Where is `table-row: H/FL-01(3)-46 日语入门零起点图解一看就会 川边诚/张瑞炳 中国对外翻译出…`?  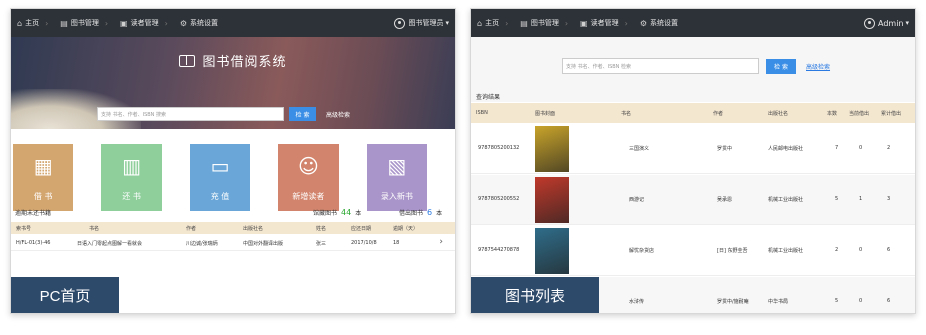
table-row: H/FL-01(3)-46 日语入门零起点图解一看就会 川边诚/张瑞炳 中国对外翻译出… is located at coordinates (233, 243).